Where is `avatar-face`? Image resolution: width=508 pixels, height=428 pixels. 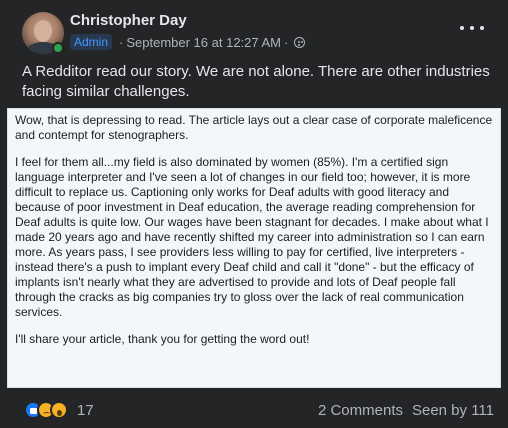
avatar-face is located at coordinates (43, 31).